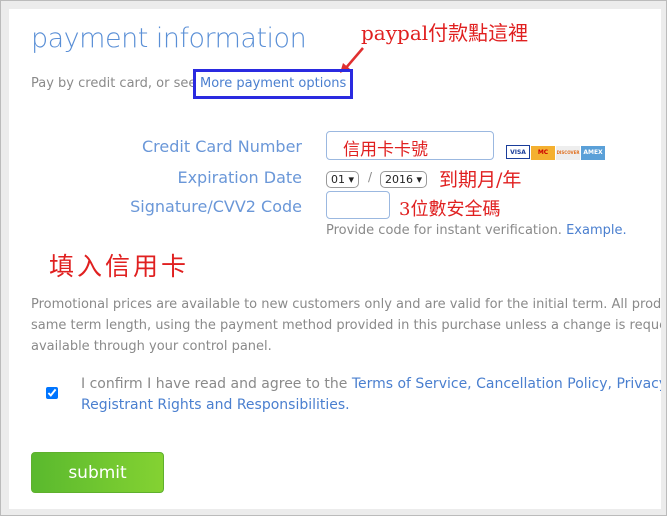 This screenshot has height=516, width=667. Describe the element at coordinates (151, 346) in the screenshot. I see `promo-line: available through your control panel.` at that location.